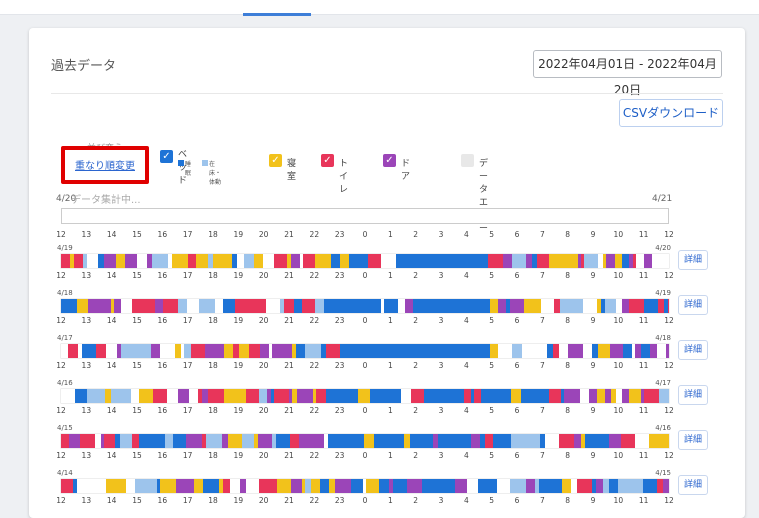 Image resolution: width=759 pixels, height=518 pixels. Describe the element at coordinates (61, 410) in the screenshot. I see `day-3-hour-0: 12` at that location.